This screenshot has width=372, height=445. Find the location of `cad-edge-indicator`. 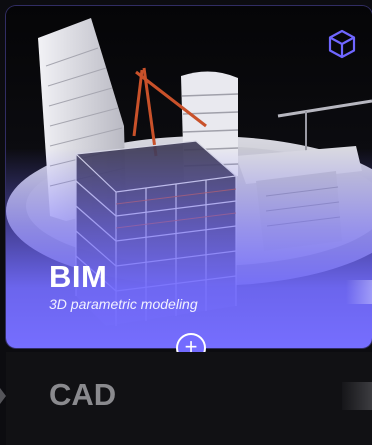

cad-edge-indicator is located at coordinates (357, 396).